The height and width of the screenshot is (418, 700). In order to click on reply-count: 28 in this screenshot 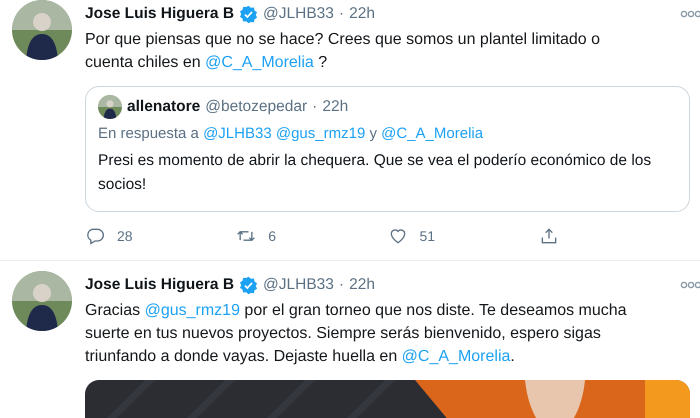, I will do `click(125, 236)`.